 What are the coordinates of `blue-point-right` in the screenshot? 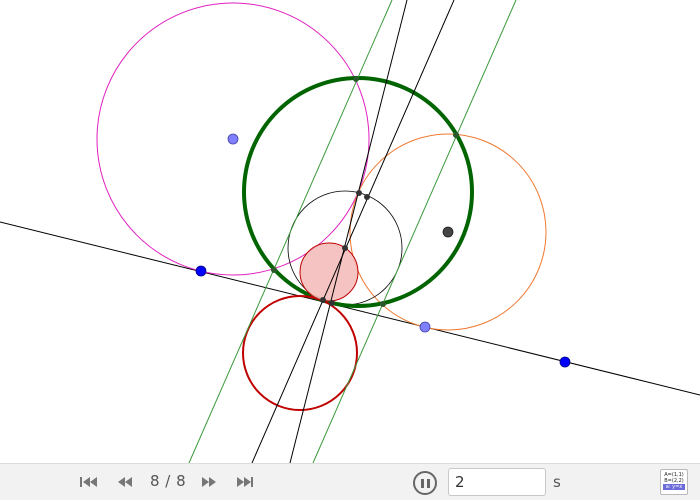 It's located at (565, 362).